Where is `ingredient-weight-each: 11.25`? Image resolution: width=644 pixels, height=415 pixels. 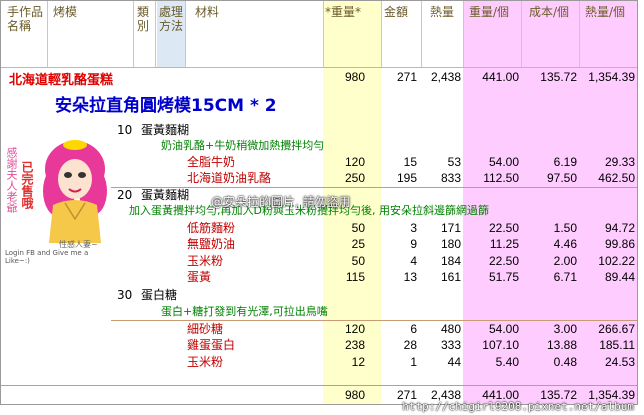 ingredient-weight-each: 11.25 is located at coordinates (504, 244).